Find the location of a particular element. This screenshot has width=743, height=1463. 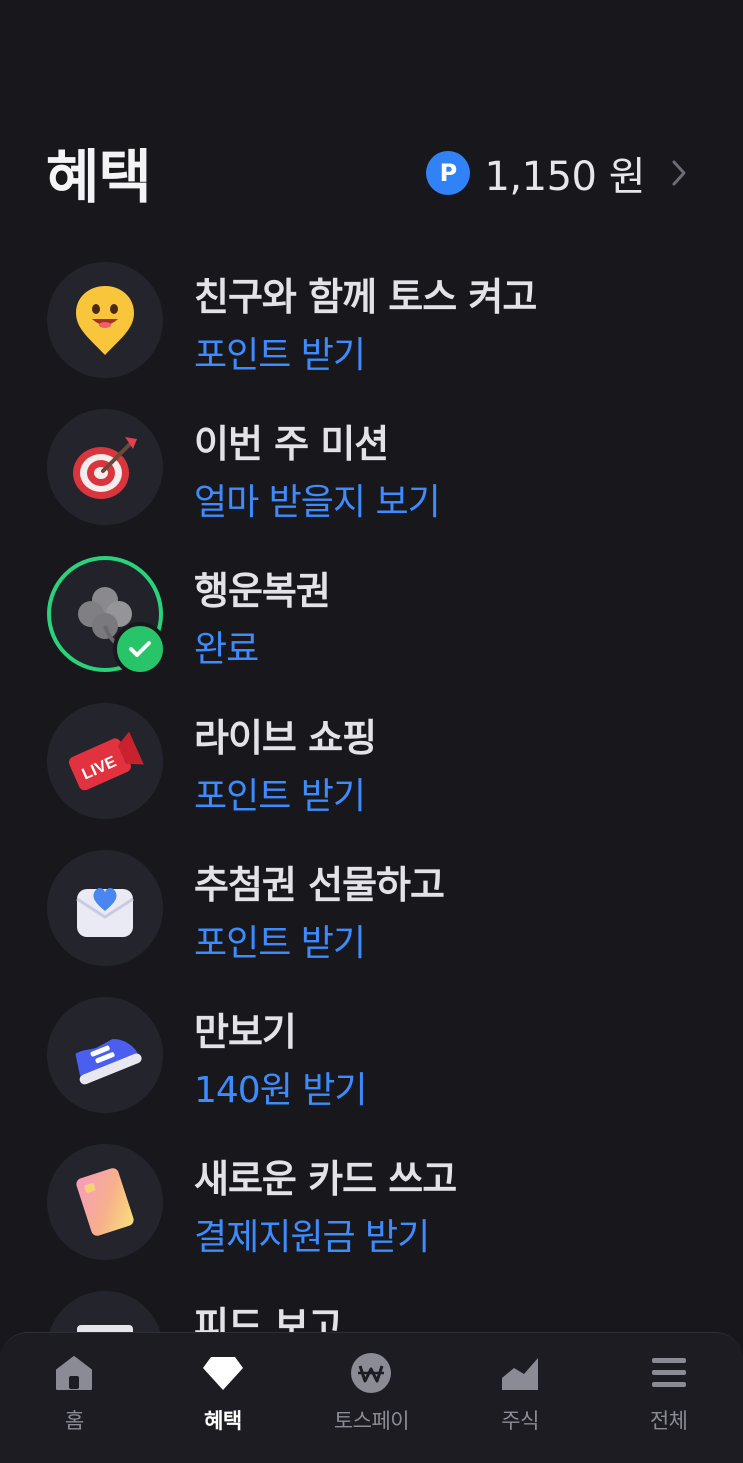

heart-envelope-icon is located at coordinates (105, 908).